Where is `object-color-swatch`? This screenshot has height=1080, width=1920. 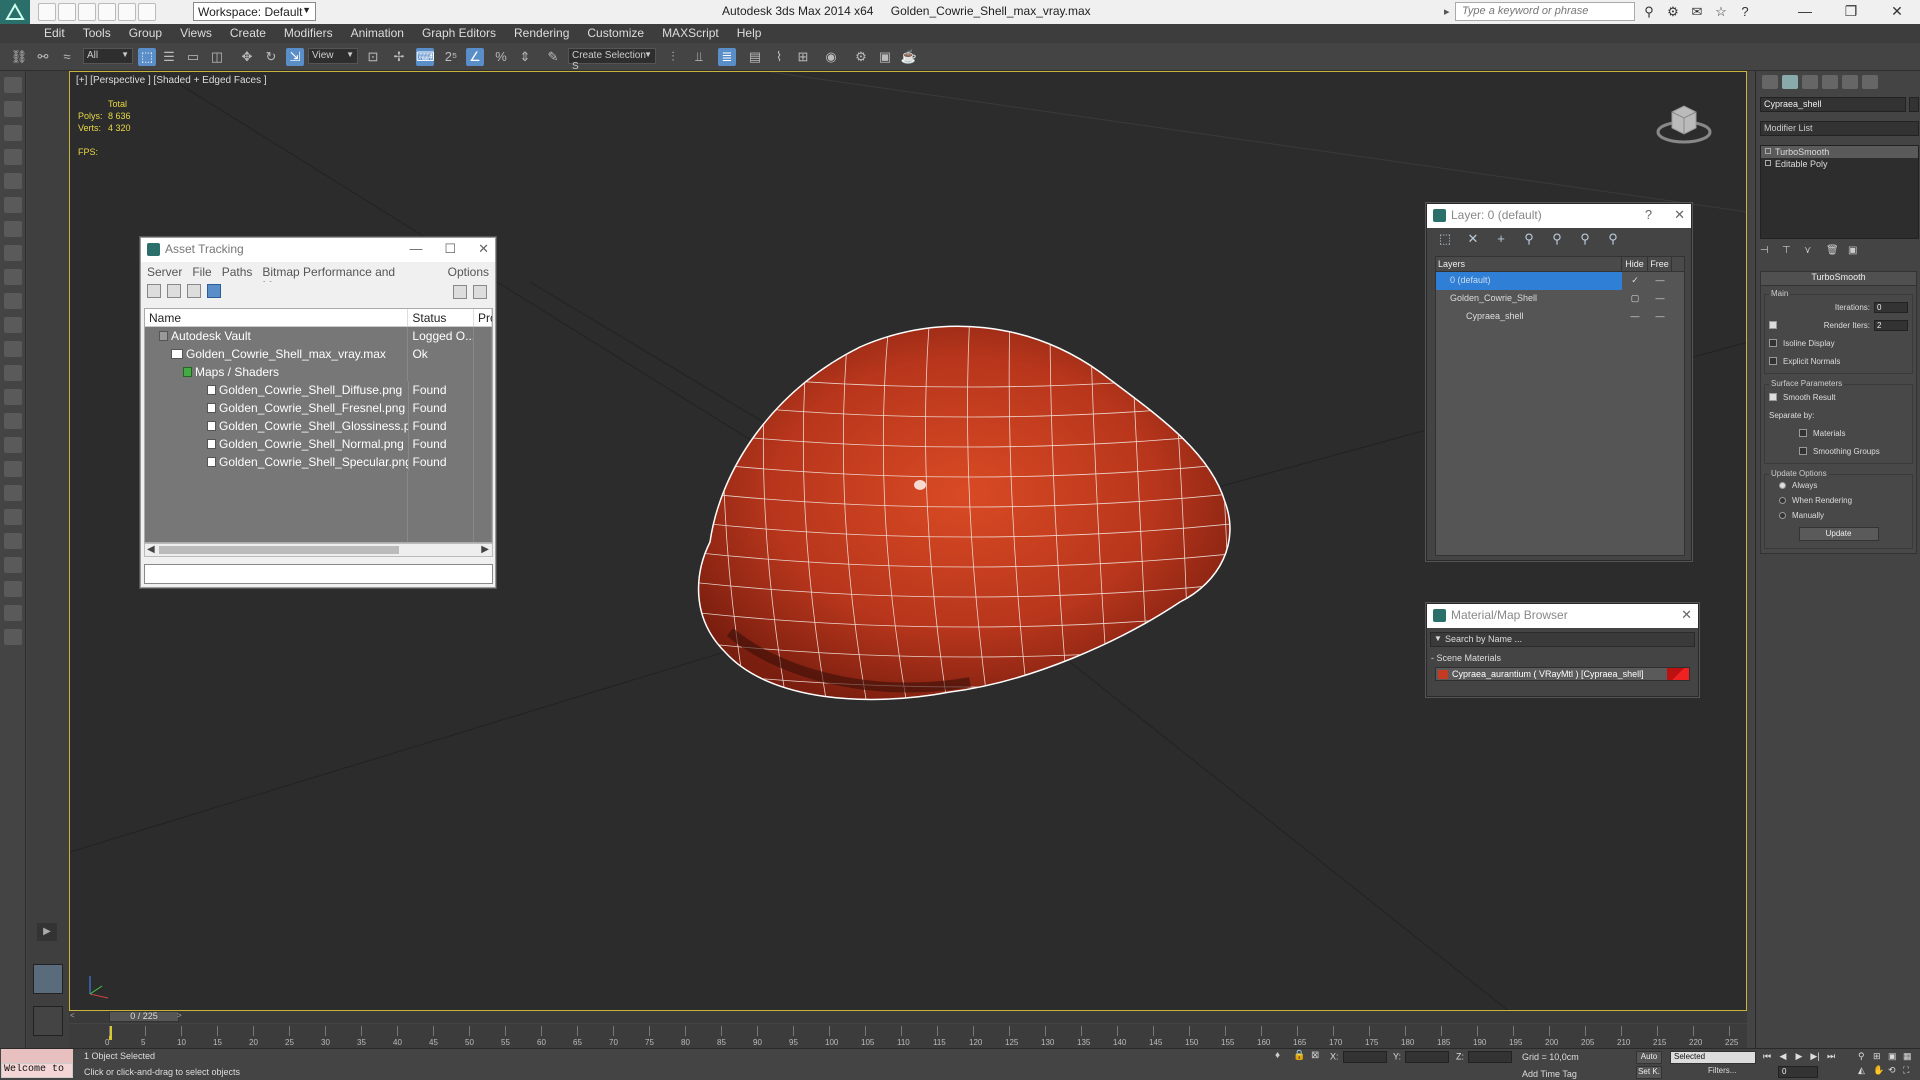 object-color-swatch is located at coordinates (1914, 104).